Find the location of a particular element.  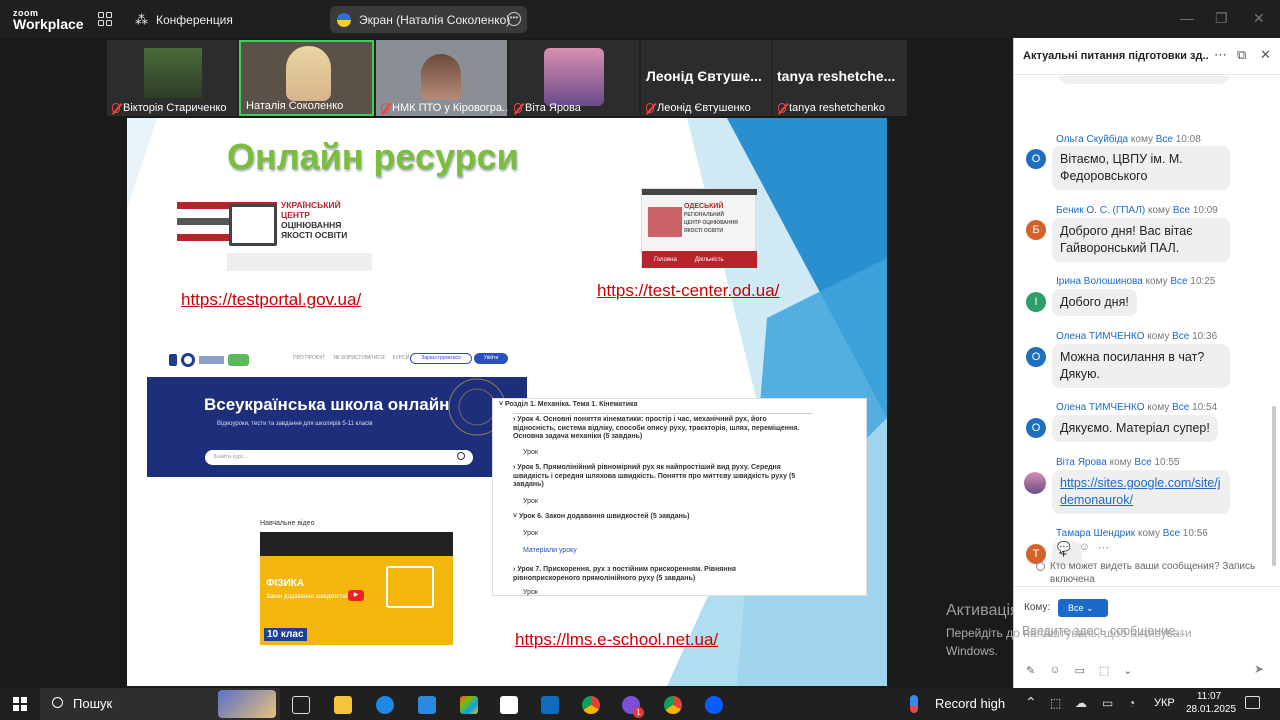

emoji-icon: ☺ is located at coordinates (1054, 670).